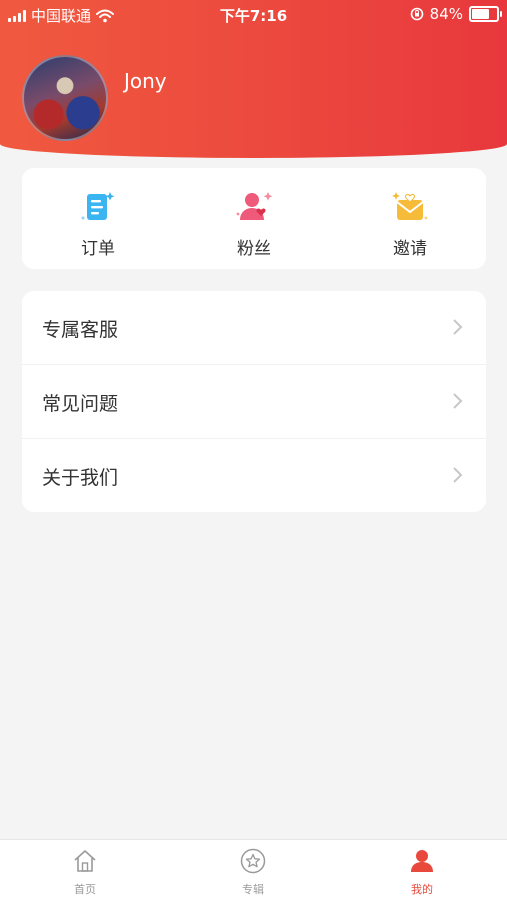 The image size is (507, 901). I want to click on tab-label: 首页, so click(85, 889).